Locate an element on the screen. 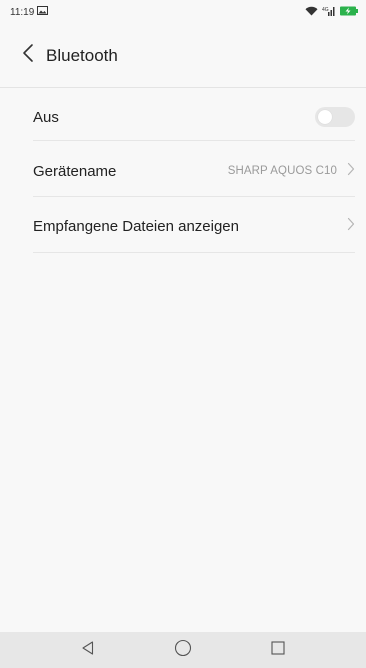 Image resolution: width=366 pixels, height=668 pixels. home-circle-icon is located at coordinates (183, 650).